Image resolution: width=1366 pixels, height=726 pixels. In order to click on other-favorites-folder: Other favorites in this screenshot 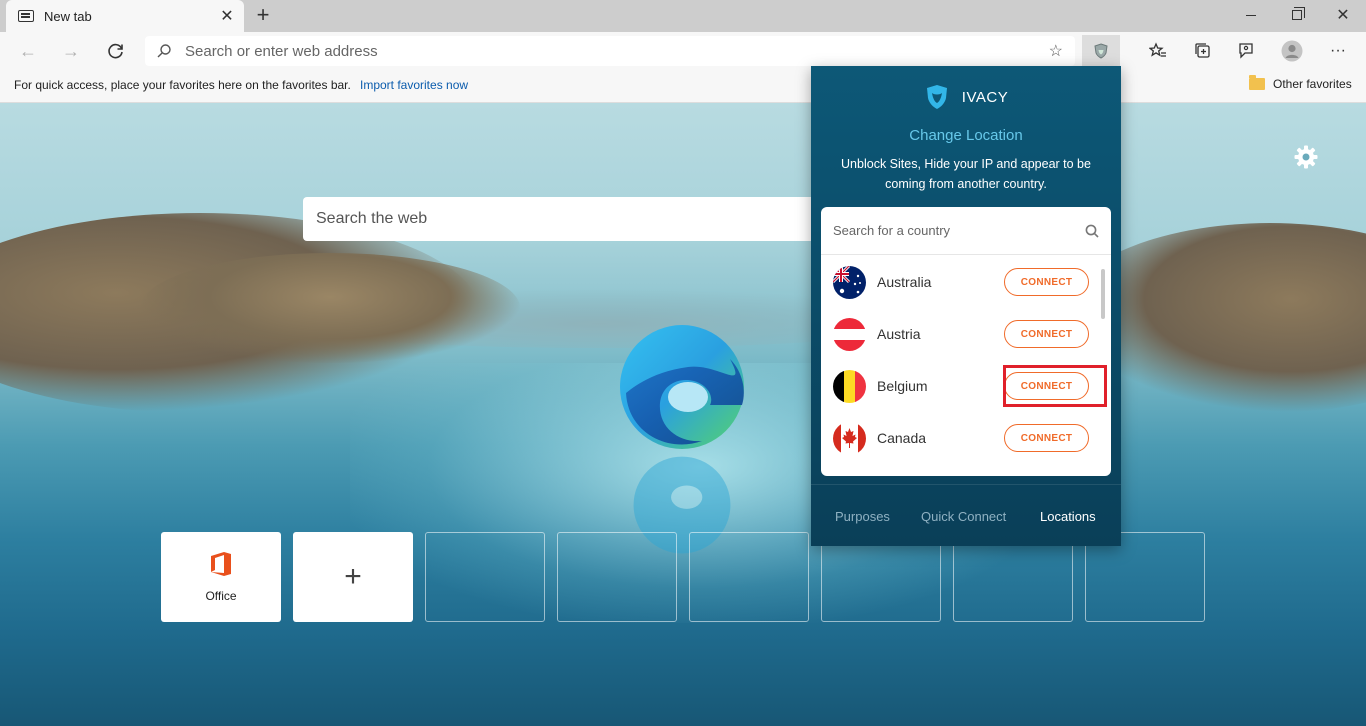, I will do `click(1300, 83)`.